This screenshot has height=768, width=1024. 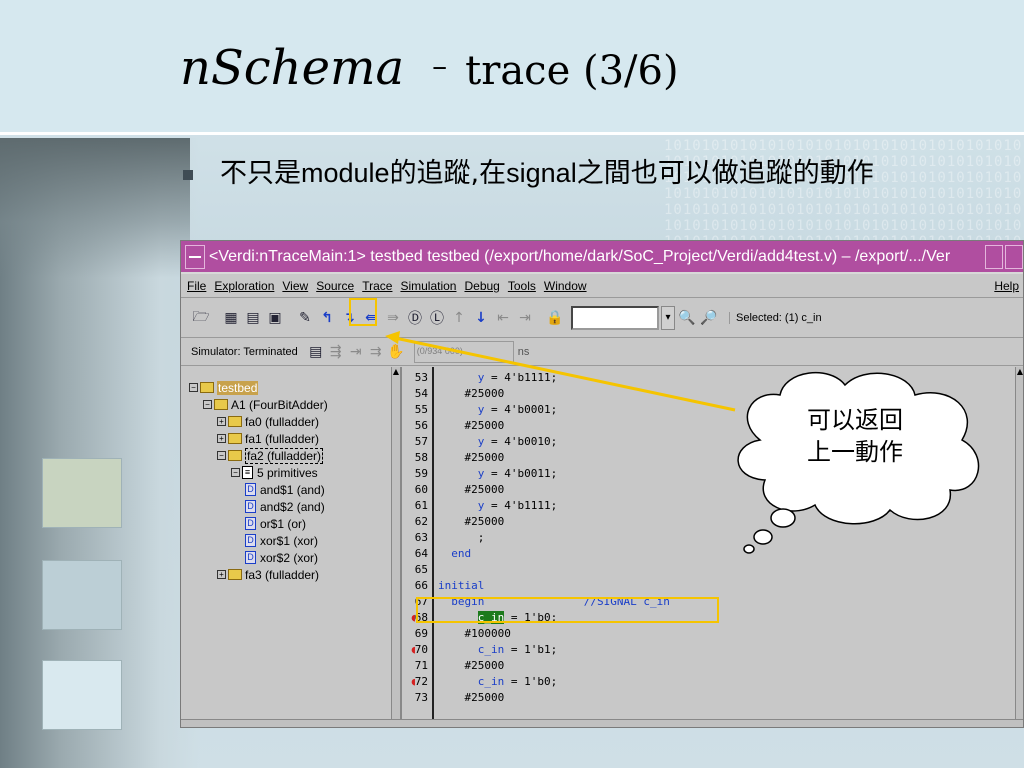 What do you see at coordinates (481, 286) in the screenshot?
I see `menu-debug: Debug` at bounding box center [481, 286].